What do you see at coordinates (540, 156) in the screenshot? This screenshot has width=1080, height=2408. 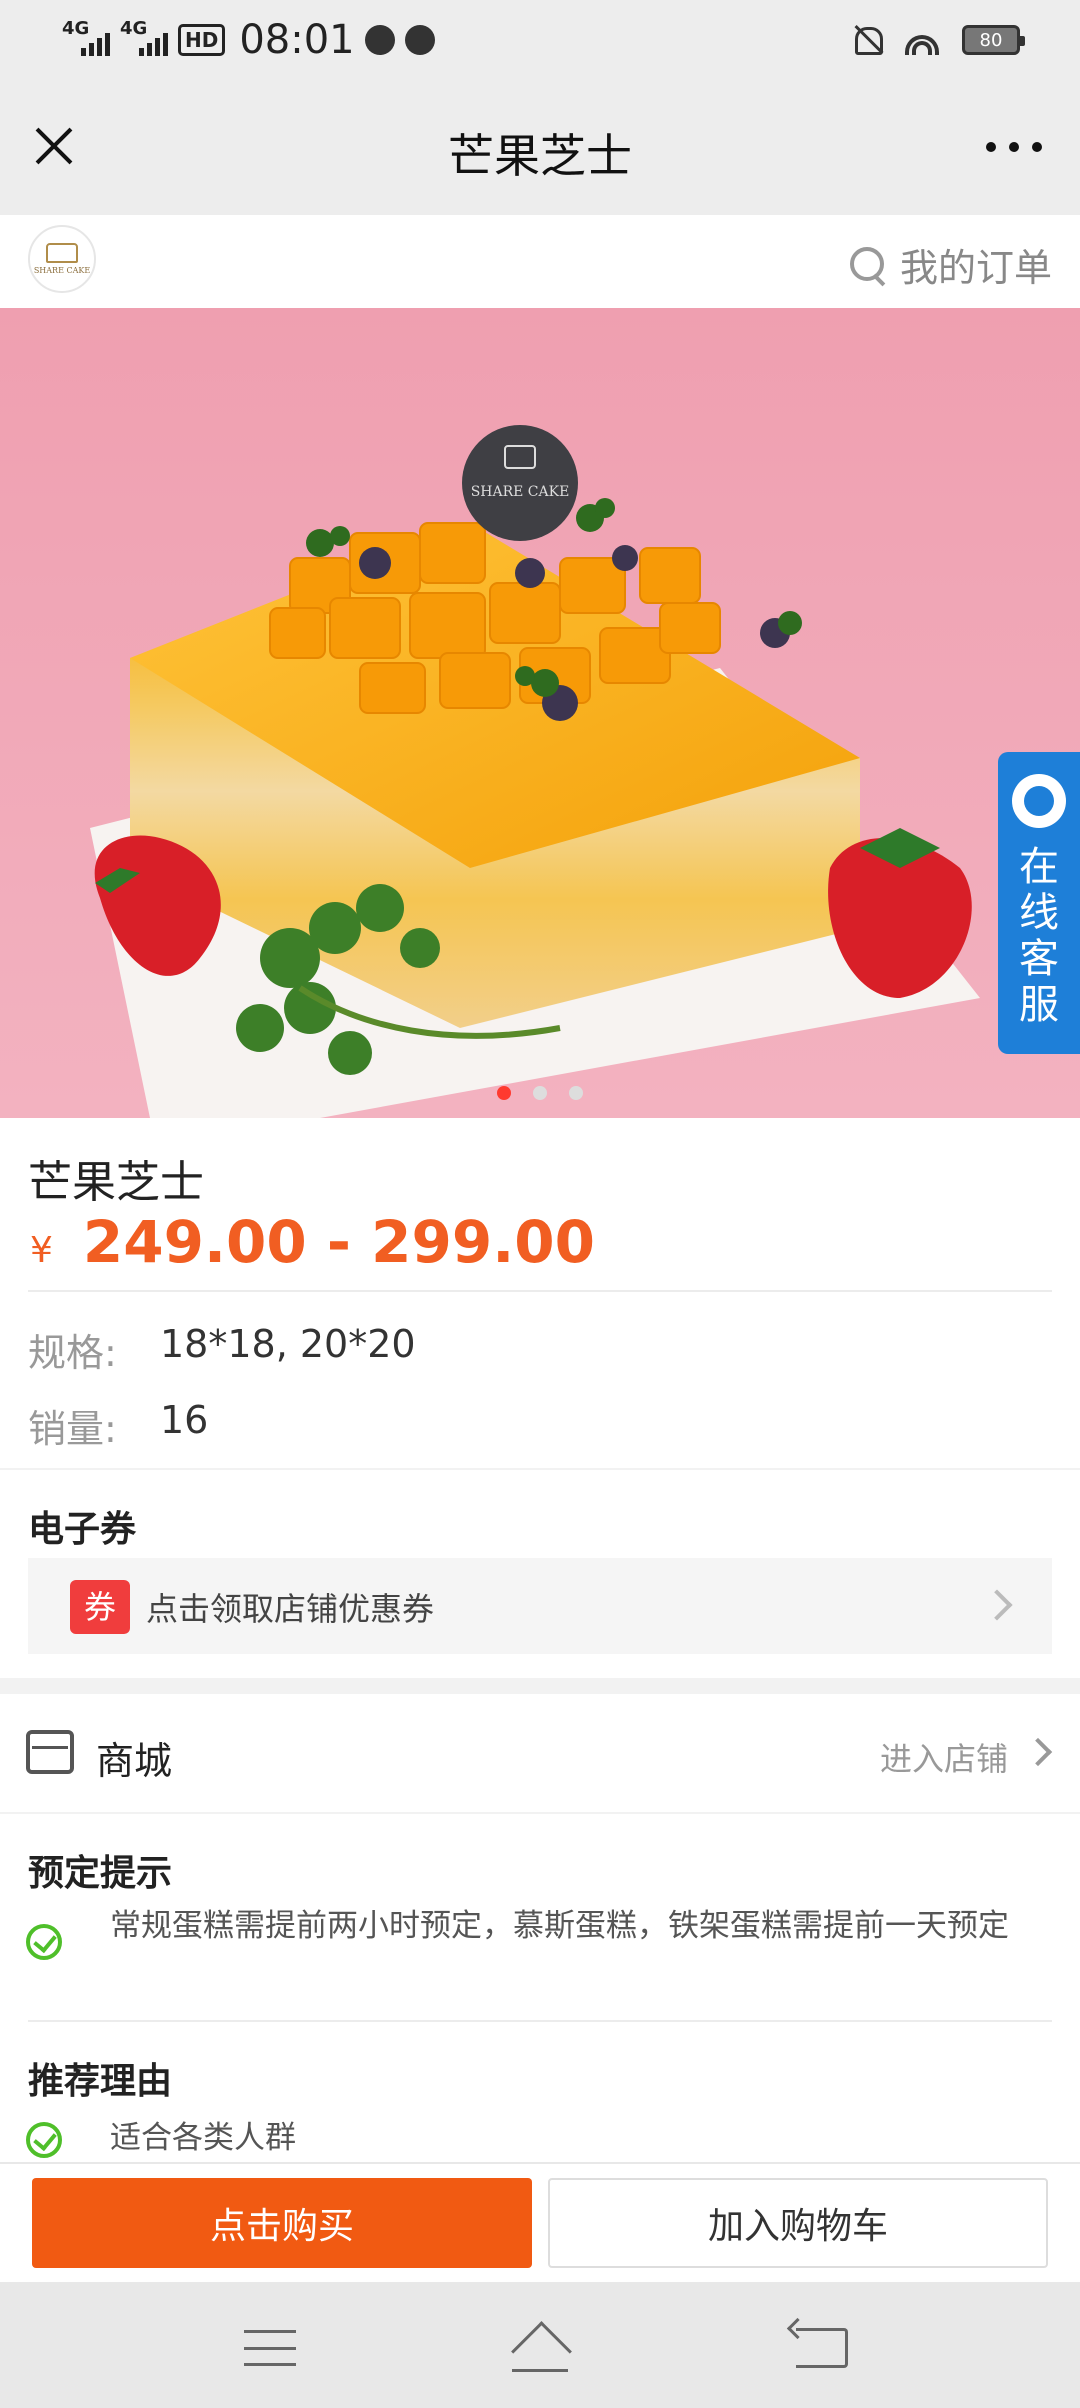 I see `page-title: 芒果芝士` at bounding box center [540, 156].